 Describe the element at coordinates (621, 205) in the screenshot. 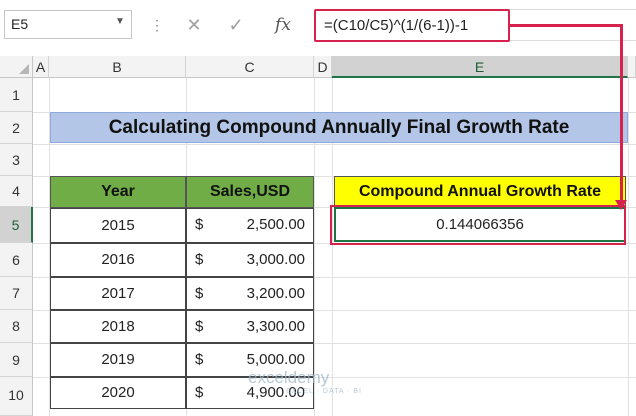

I see `arrow-down-icon` at that location.